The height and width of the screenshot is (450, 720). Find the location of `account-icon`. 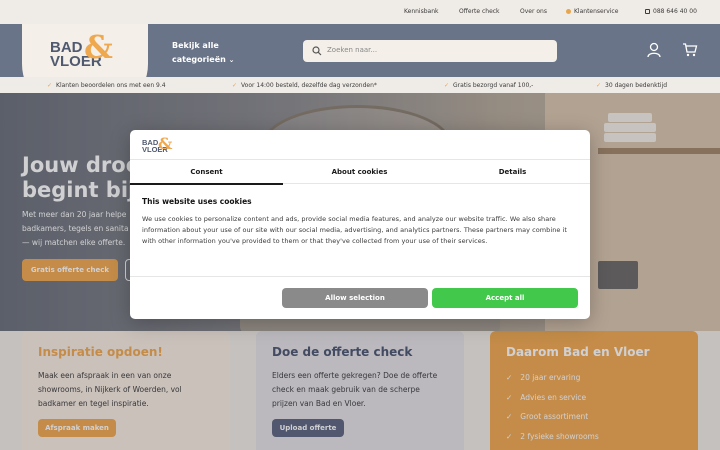

account-icon is located at coordinates (654, 50).